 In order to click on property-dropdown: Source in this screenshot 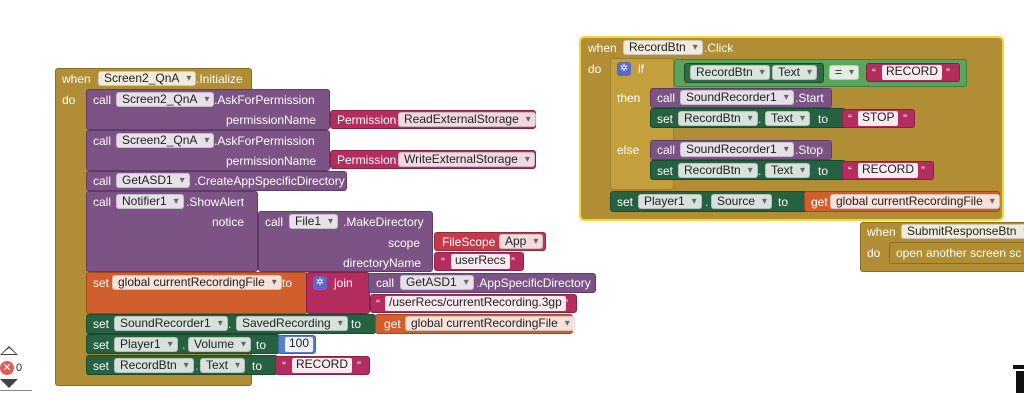, I will do `click(742, 201)`.